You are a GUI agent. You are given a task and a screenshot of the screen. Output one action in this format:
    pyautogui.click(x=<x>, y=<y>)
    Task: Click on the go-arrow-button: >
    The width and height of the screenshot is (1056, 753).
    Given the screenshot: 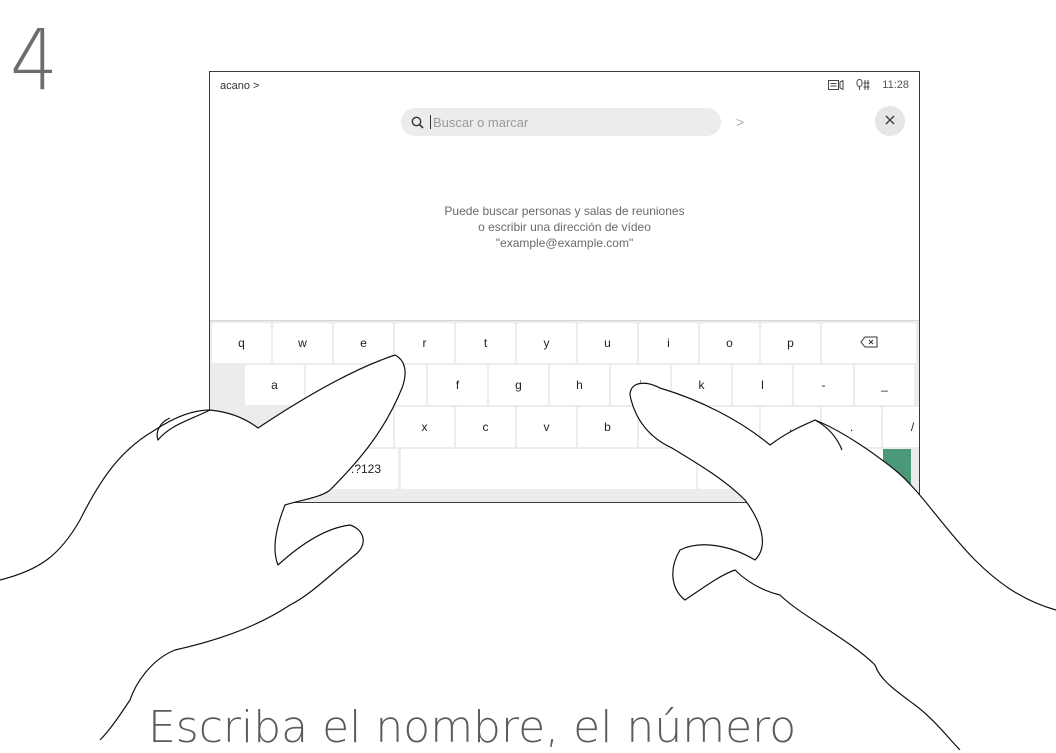 What is the action you would take?
    pyautogui.click(x=740, y=122)
    